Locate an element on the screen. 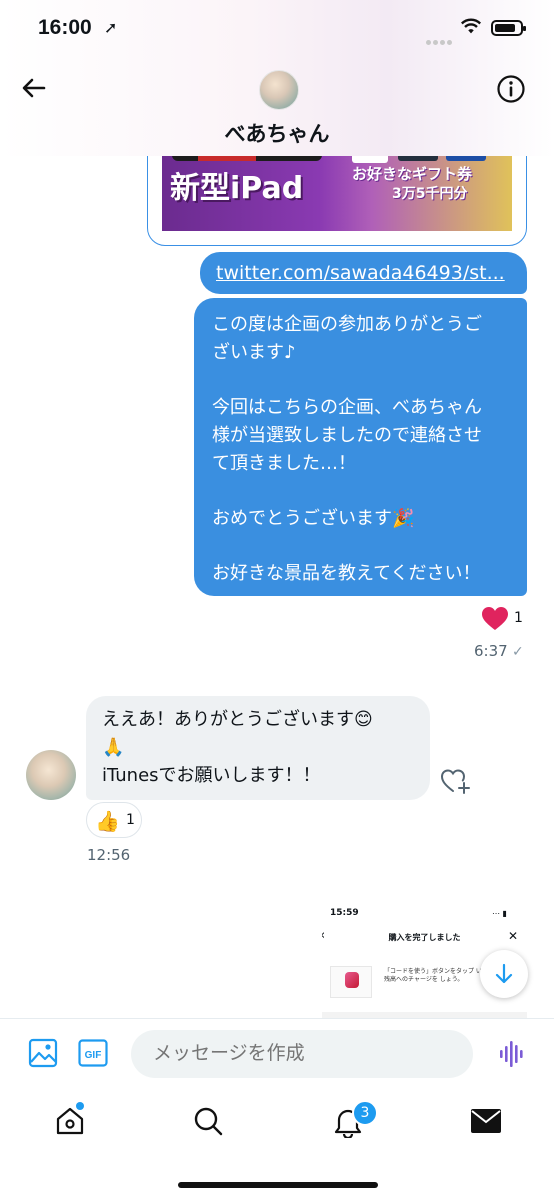  like-count: 1 is located at coordinates (518, 618).